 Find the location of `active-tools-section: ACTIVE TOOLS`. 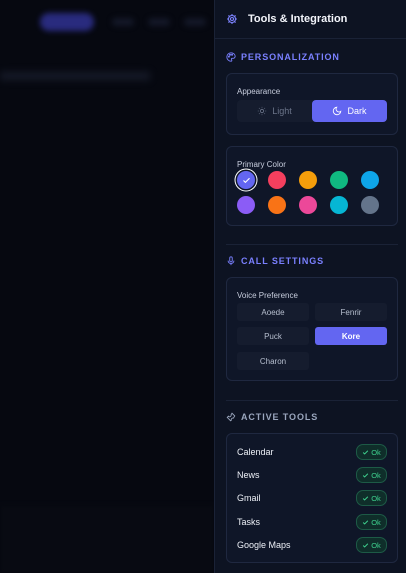

active-tools-section: ACTIVE TOOLS is located at coordinates (312, 417).